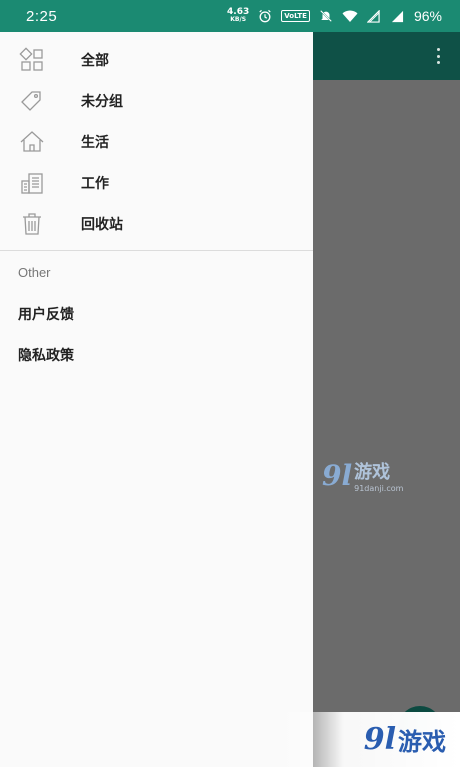 This screenshot has width=460, height=767. What do you see at coordinates (156, 100) in the screenshot?
I see `drawer-item-ungrouped: 未分组` at bounding box center [156, 100].